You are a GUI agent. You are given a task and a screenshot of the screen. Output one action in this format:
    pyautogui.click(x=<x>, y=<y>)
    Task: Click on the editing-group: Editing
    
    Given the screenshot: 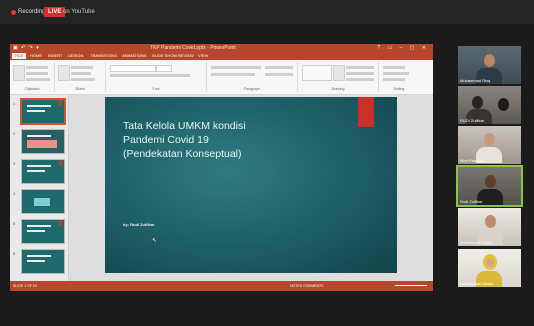 What is the action you would take?
    pyautogui.click(x=399, y=77)
    